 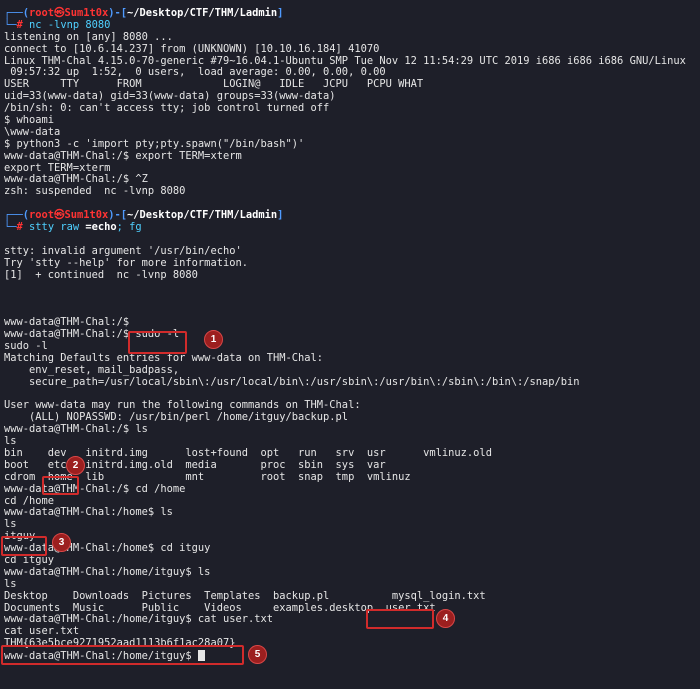 What do you see at coordinates (123, 155) in the screenshot?
I see `terminal-line: www-data@THM-Chal:/$ export TERM=xterm` at bounding box center [123, 155].